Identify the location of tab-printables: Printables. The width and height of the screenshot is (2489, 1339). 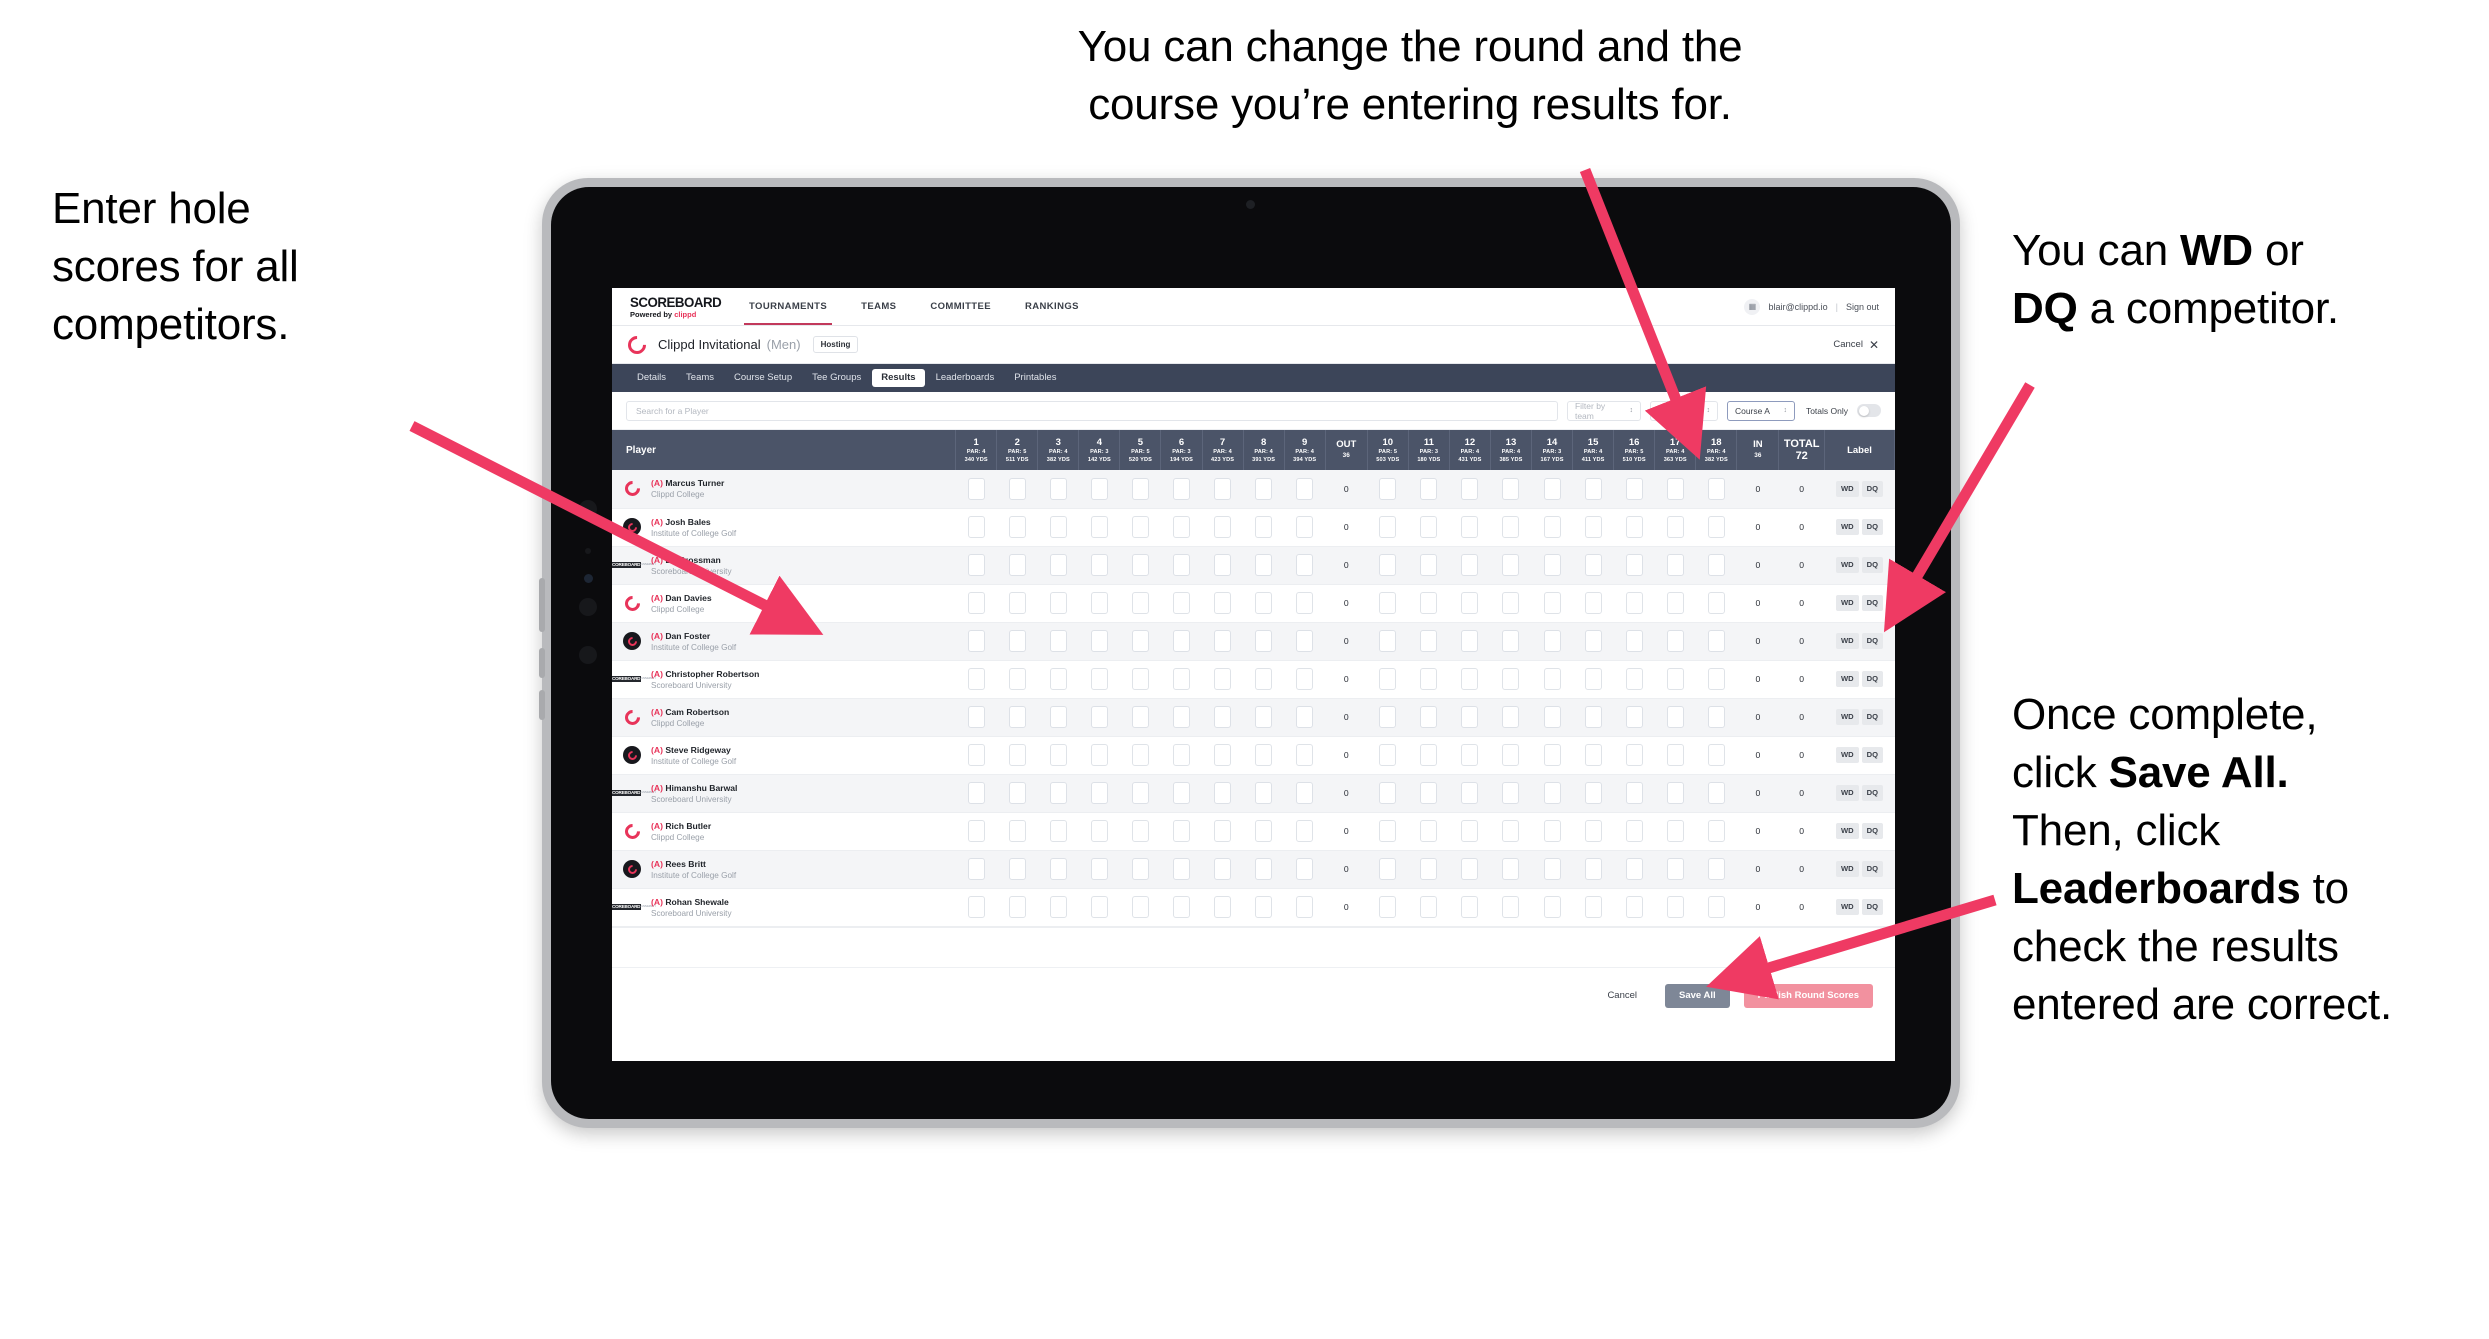
(1035, 378).